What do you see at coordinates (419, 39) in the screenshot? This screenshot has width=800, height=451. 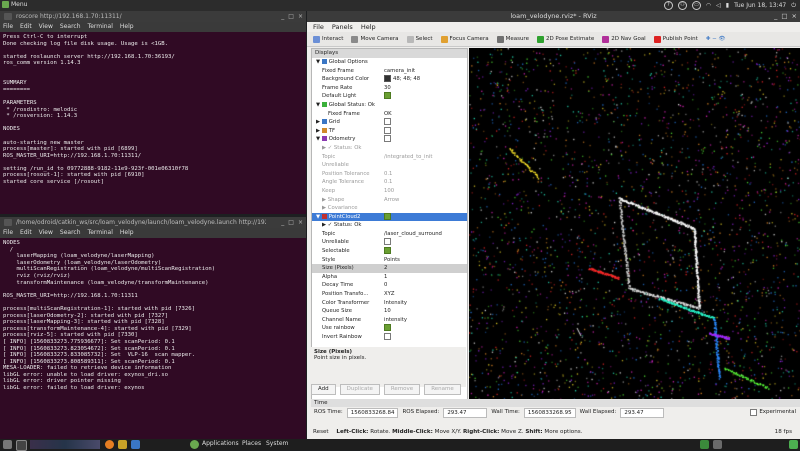 I see `tool-select: Select` at bounding box center [419, 39].